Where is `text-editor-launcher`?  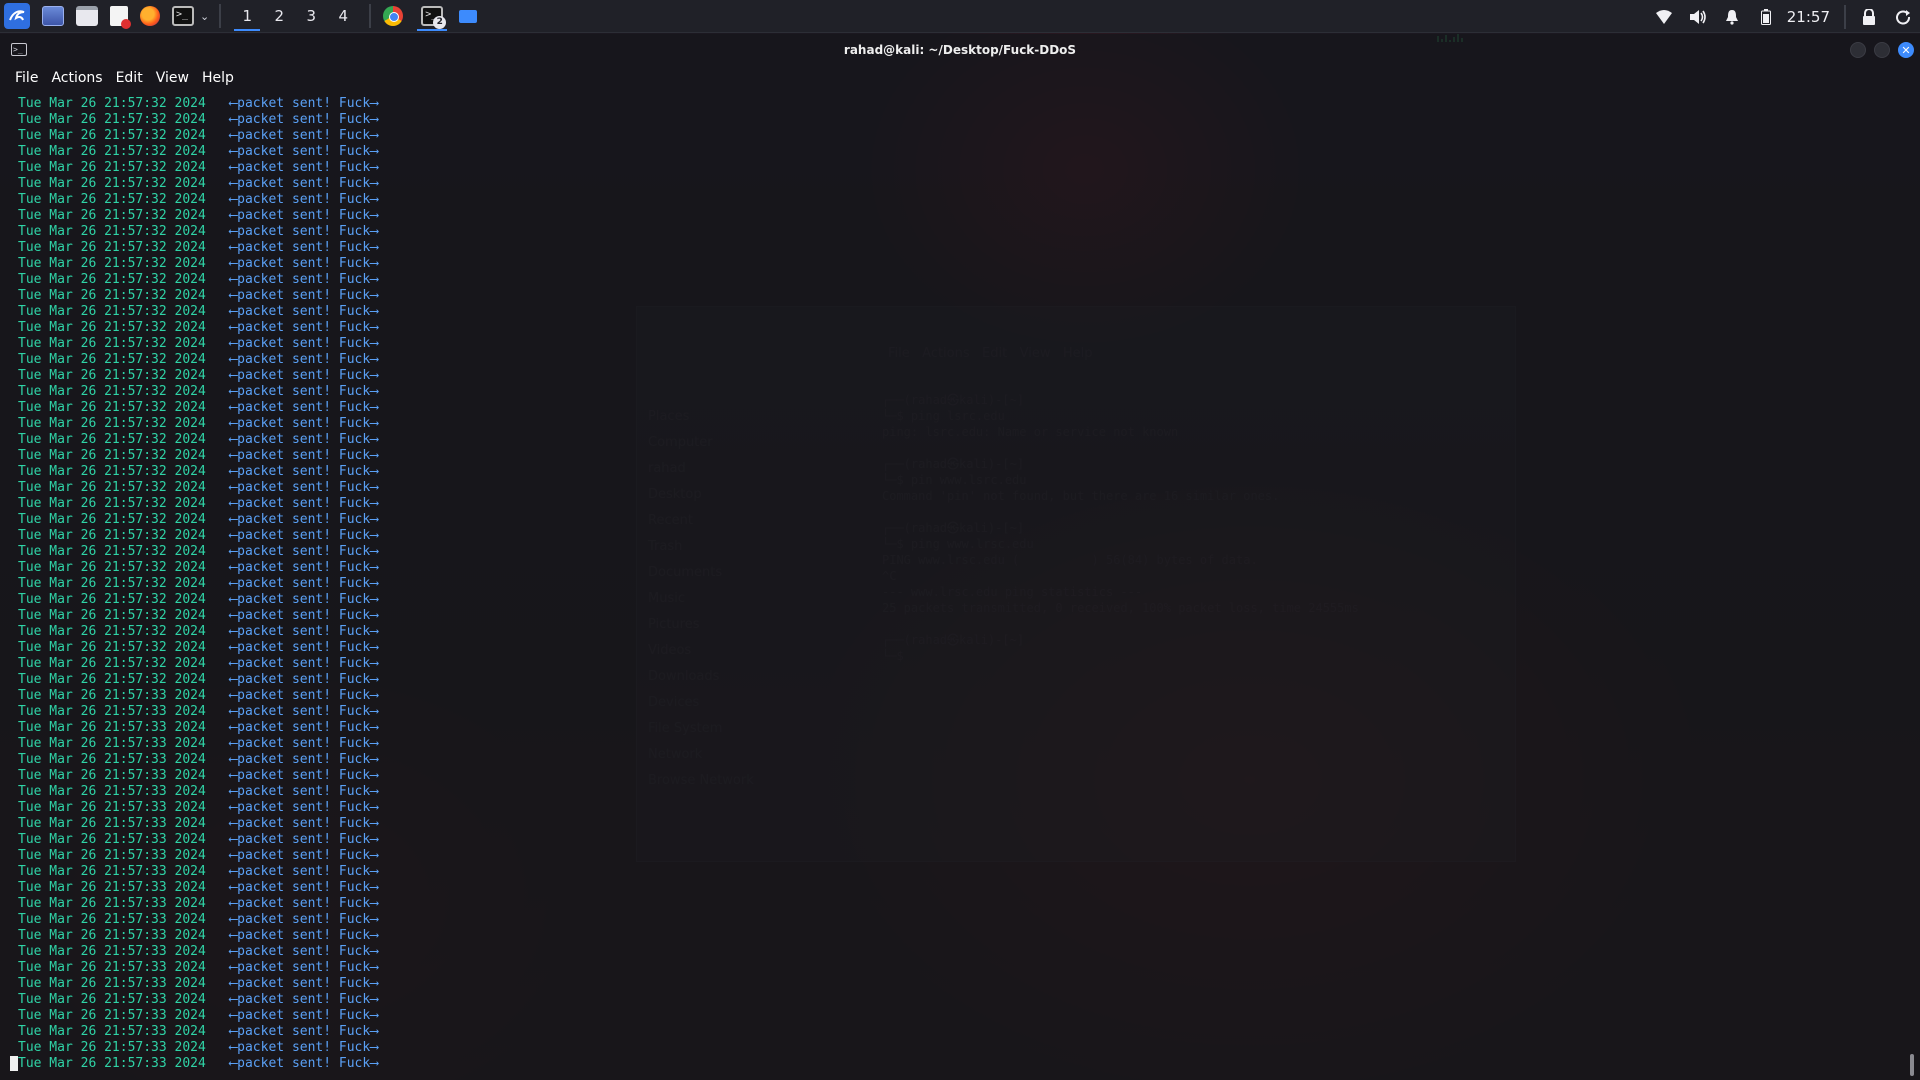
text-editor-launcher is located at coordinates (114, 16).